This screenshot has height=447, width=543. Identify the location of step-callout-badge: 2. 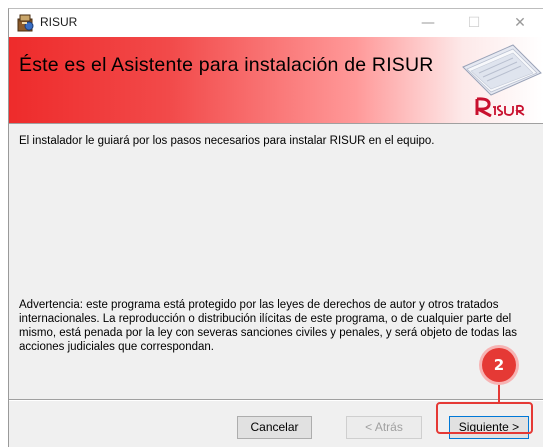
(499, 365).